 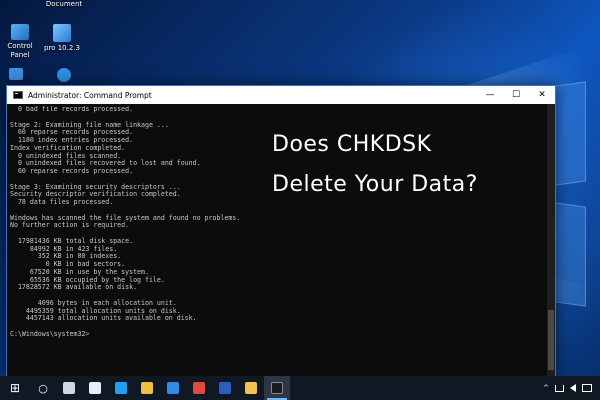 I want to click on console-line: 0 bad file records processed., so click(x=72, y=109).